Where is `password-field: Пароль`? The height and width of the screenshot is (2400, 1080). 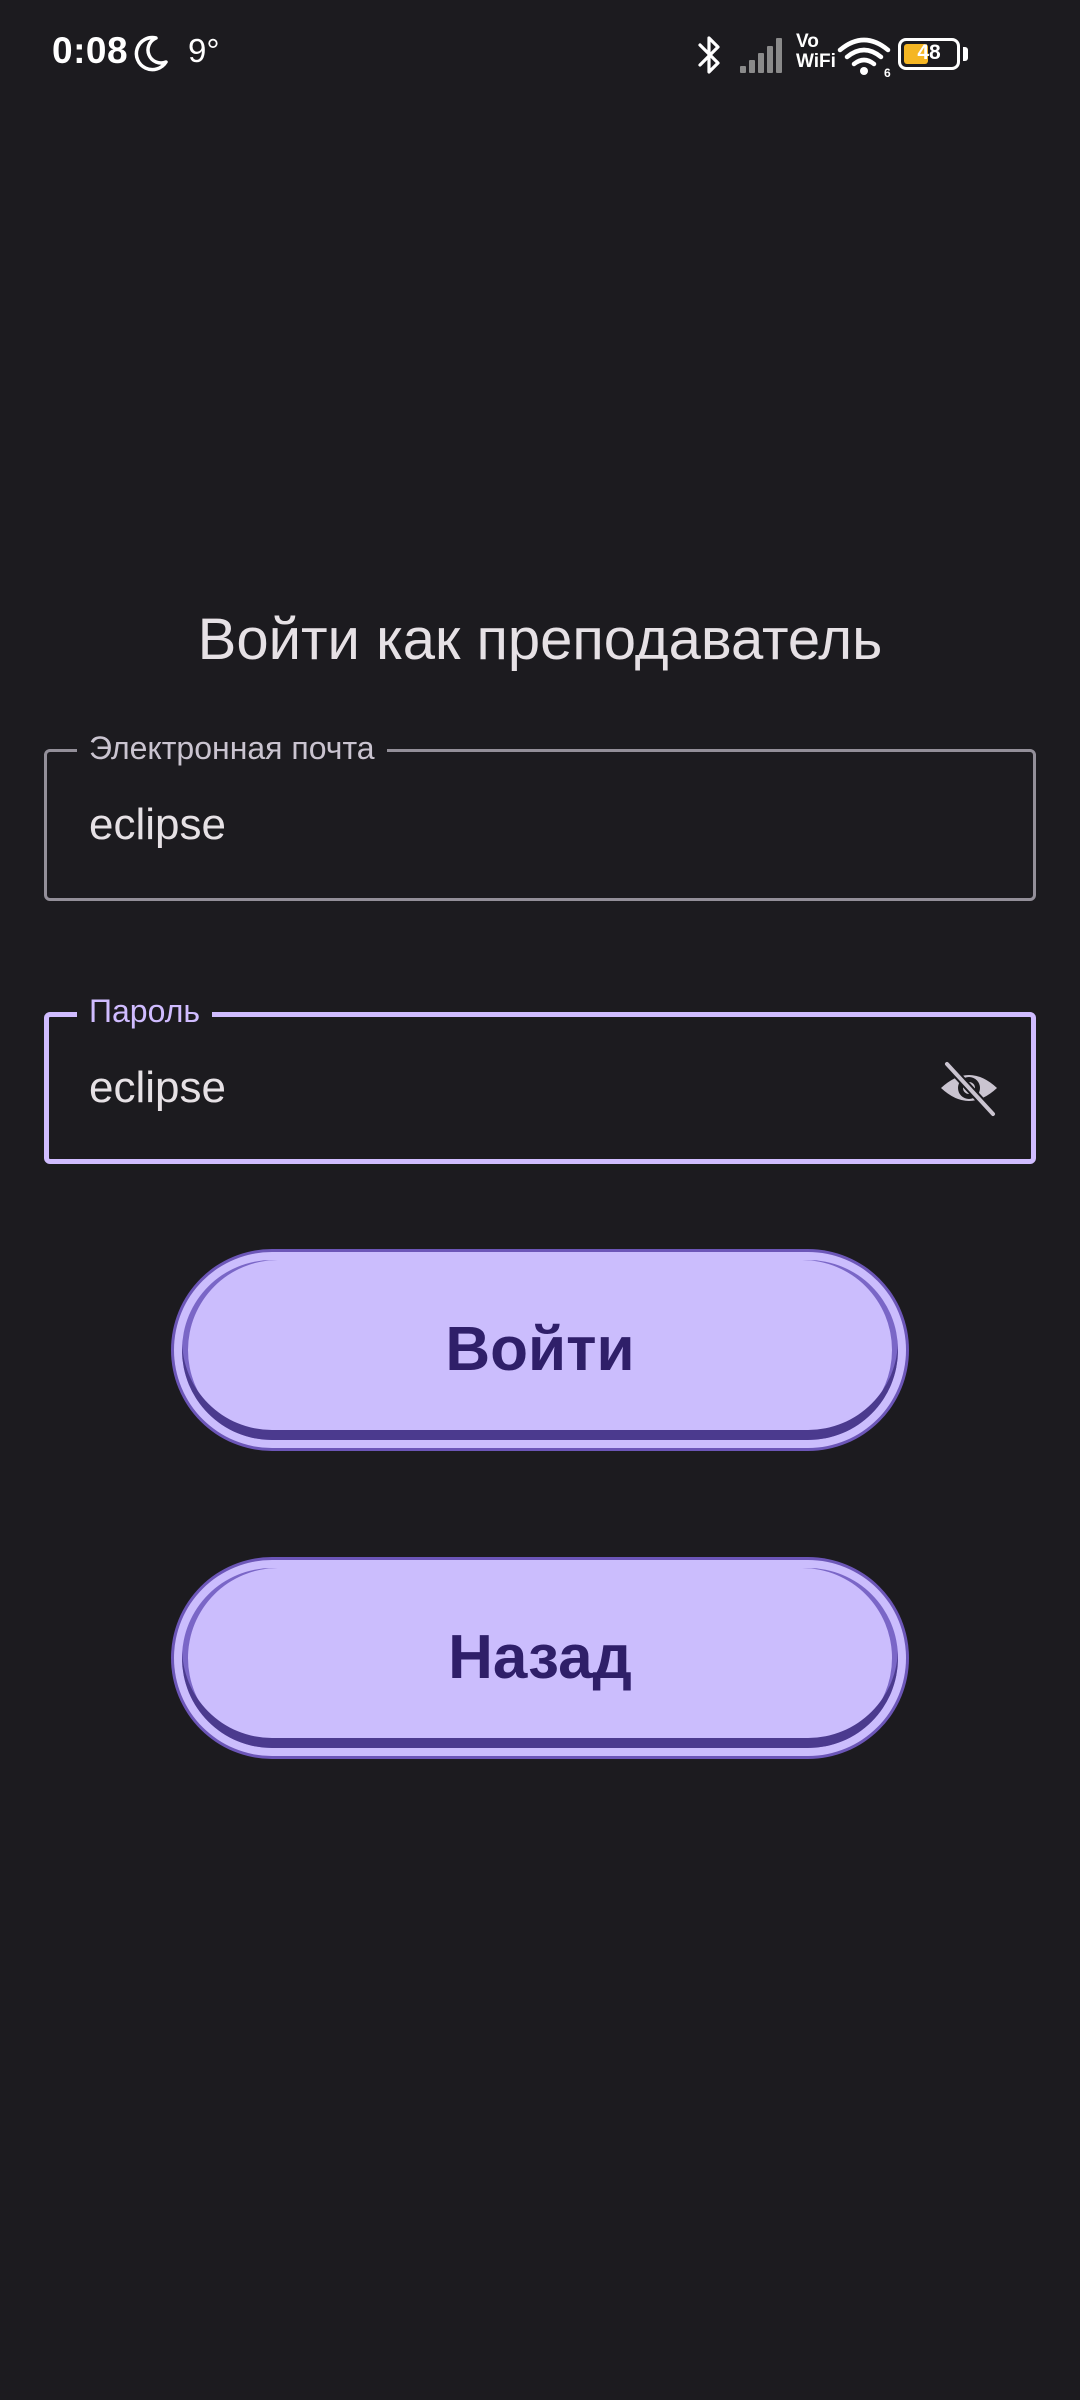 password-field: Пароль is located at coordinates (540, 1077).